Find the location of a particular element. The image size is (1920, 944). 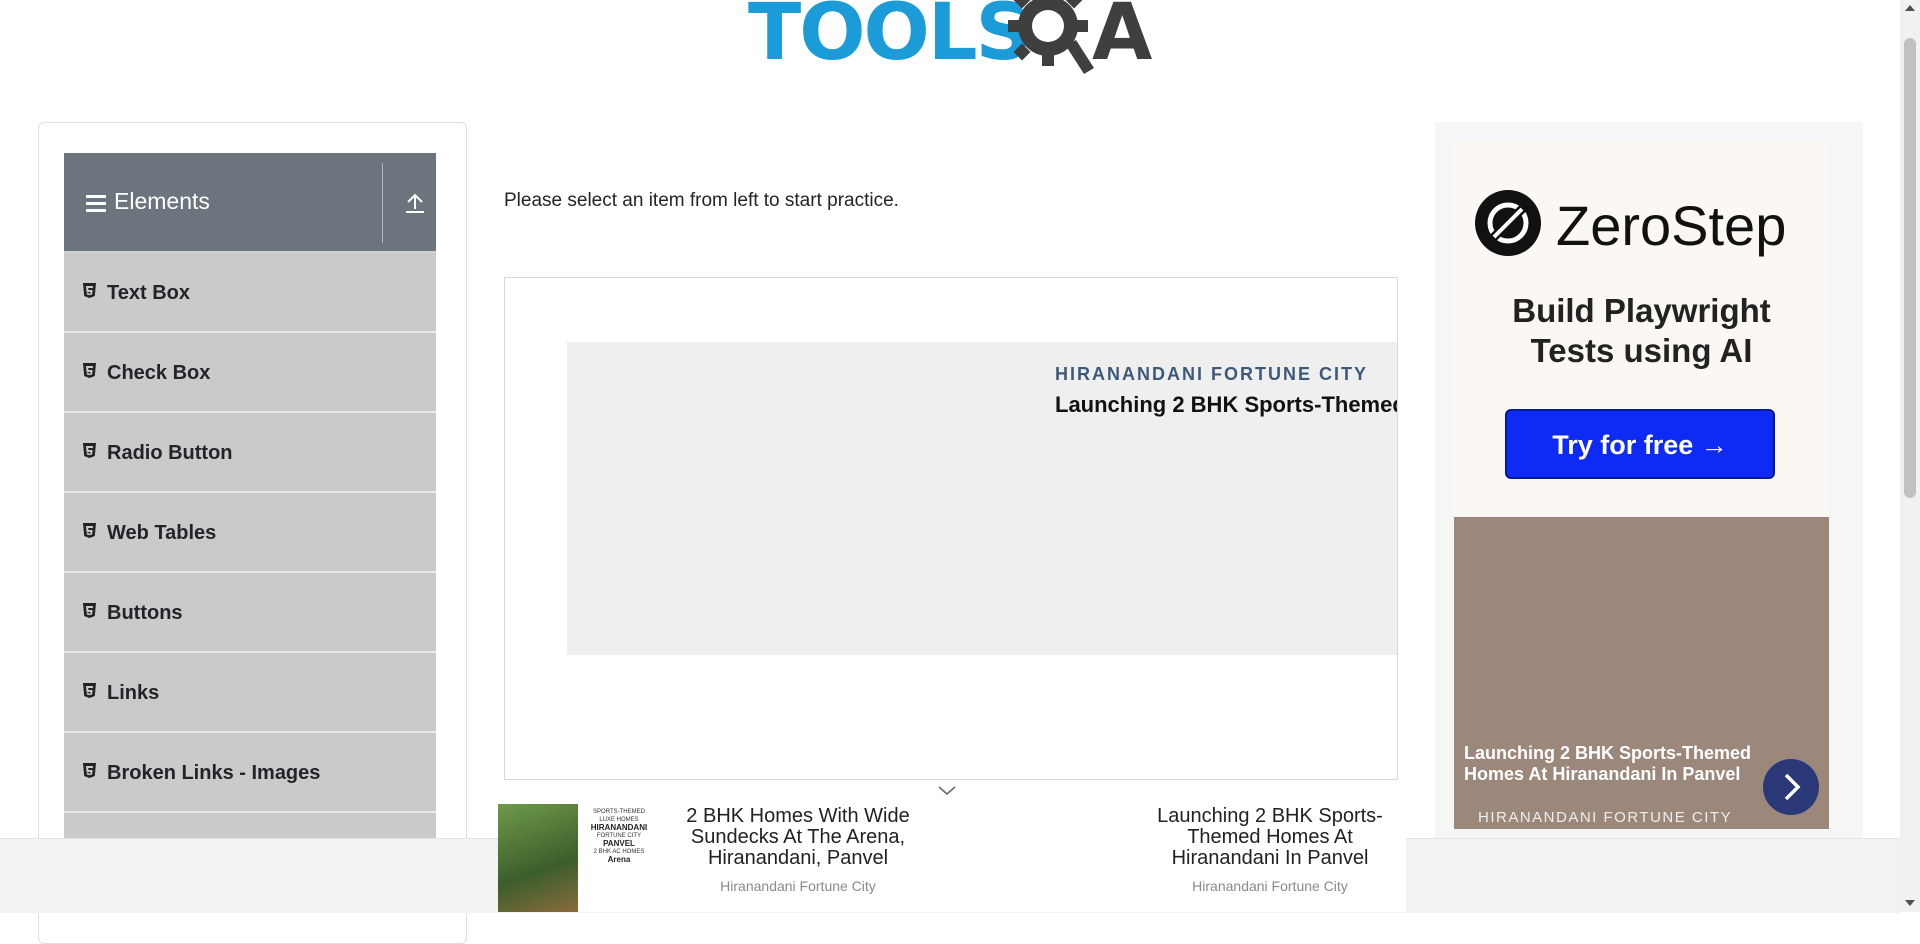

menu-item-buttons: Buttons is located at coordinates (250, 613).